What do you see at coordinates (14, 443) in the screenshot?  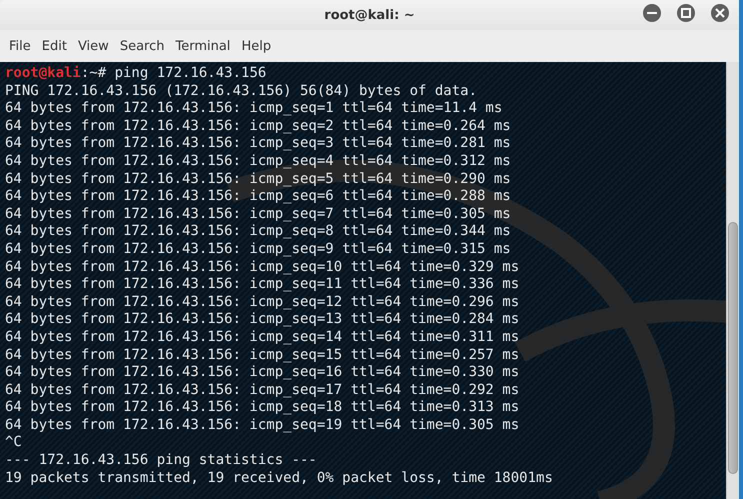 I see `terminal-output-line: ^C` at bounding box center [14, 443].